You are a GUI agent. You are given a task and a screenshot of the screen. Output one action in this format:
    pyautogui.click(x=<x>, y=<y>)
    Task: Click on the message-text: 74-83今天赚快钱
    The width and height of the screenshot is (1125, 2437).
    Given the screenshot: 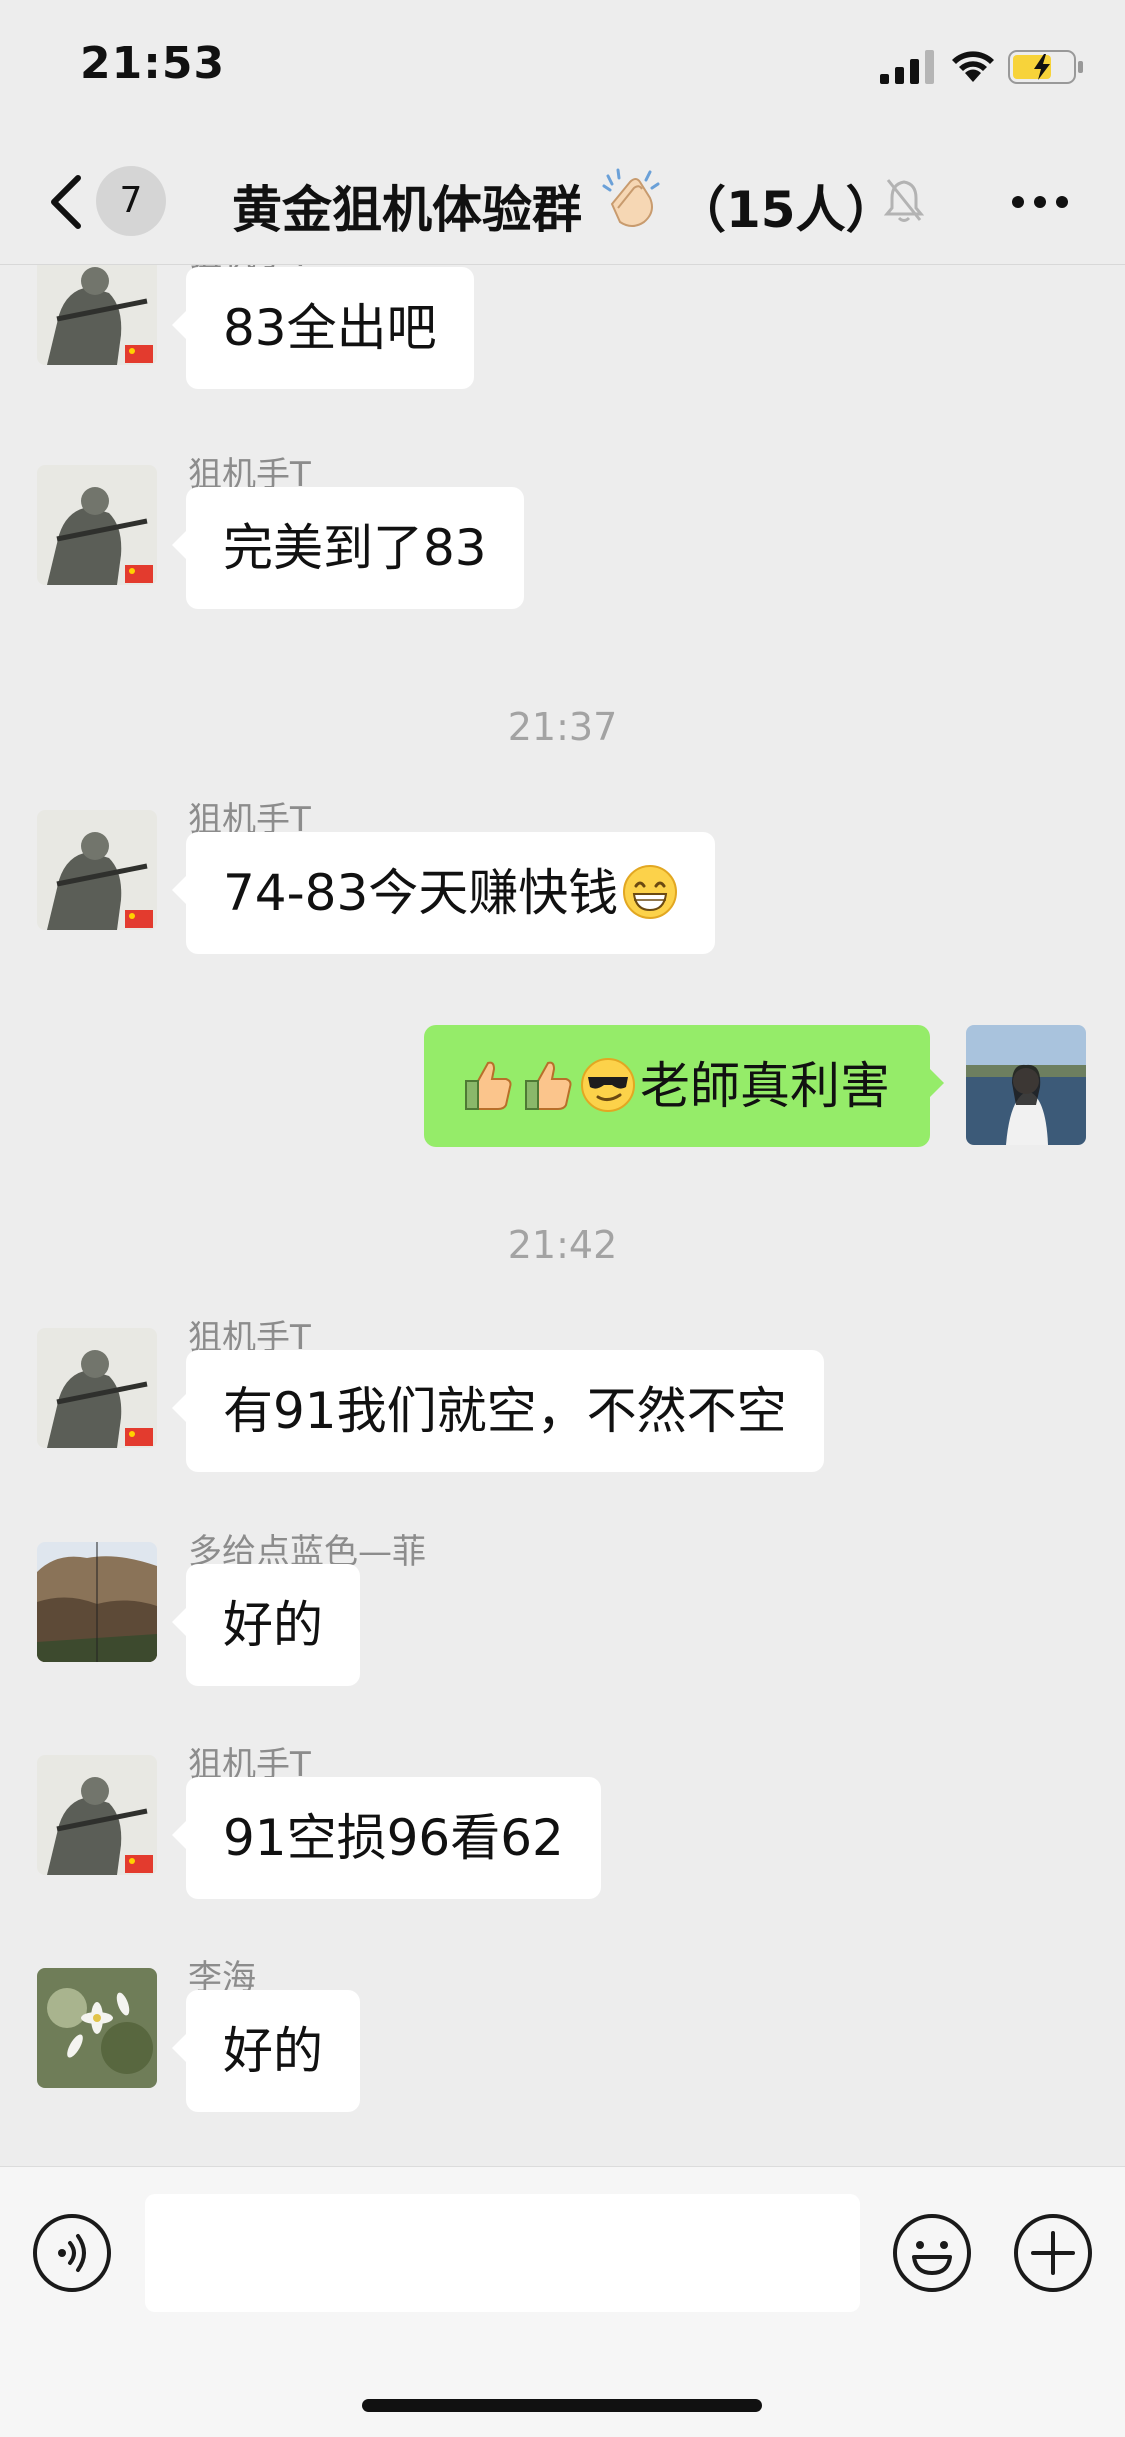 What is the action you would take?
    pyautogui.click(x=421, y=893)
    